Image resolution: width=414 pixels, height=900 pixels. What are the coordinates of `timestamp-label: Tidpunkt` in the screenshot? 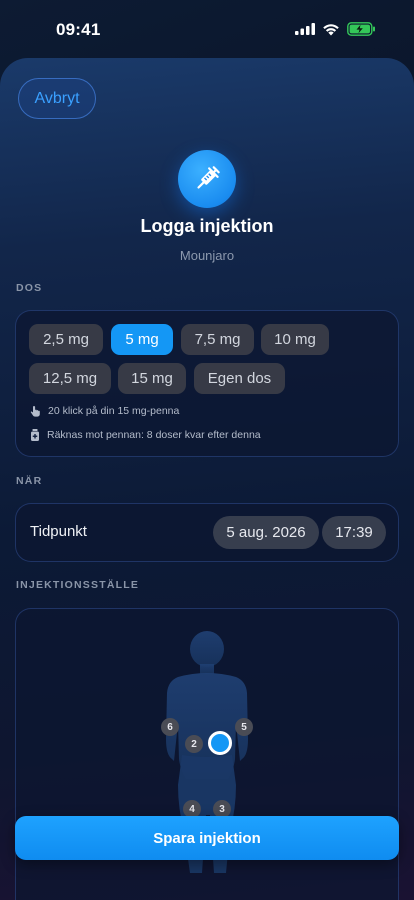 It's located at (58, 531).